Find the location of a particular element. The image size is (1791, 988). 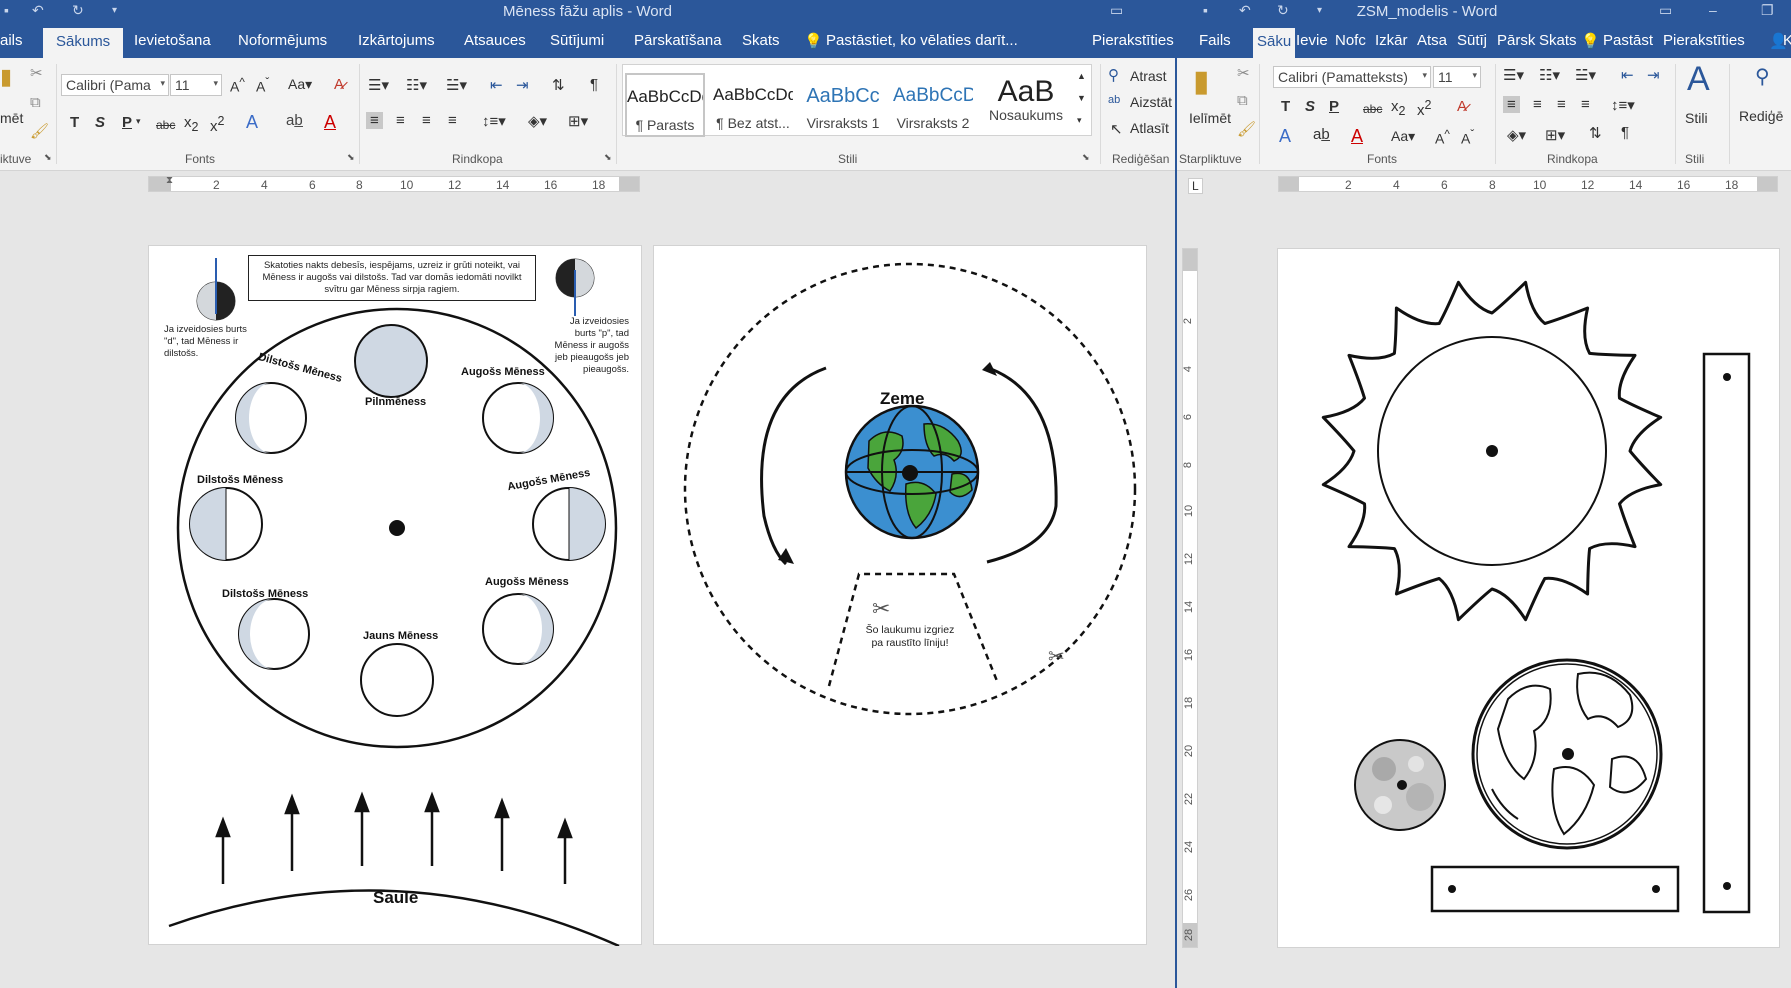

select-icon: ↖ is located at coordinates (1116, 129).